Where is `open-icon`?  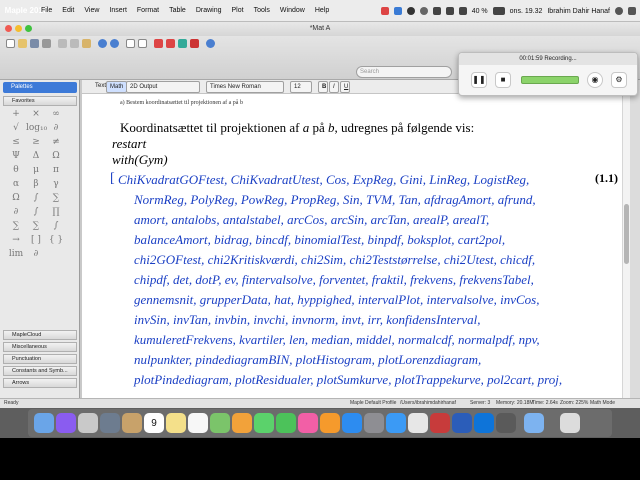 open-icon is located at coordinates (22, 43).